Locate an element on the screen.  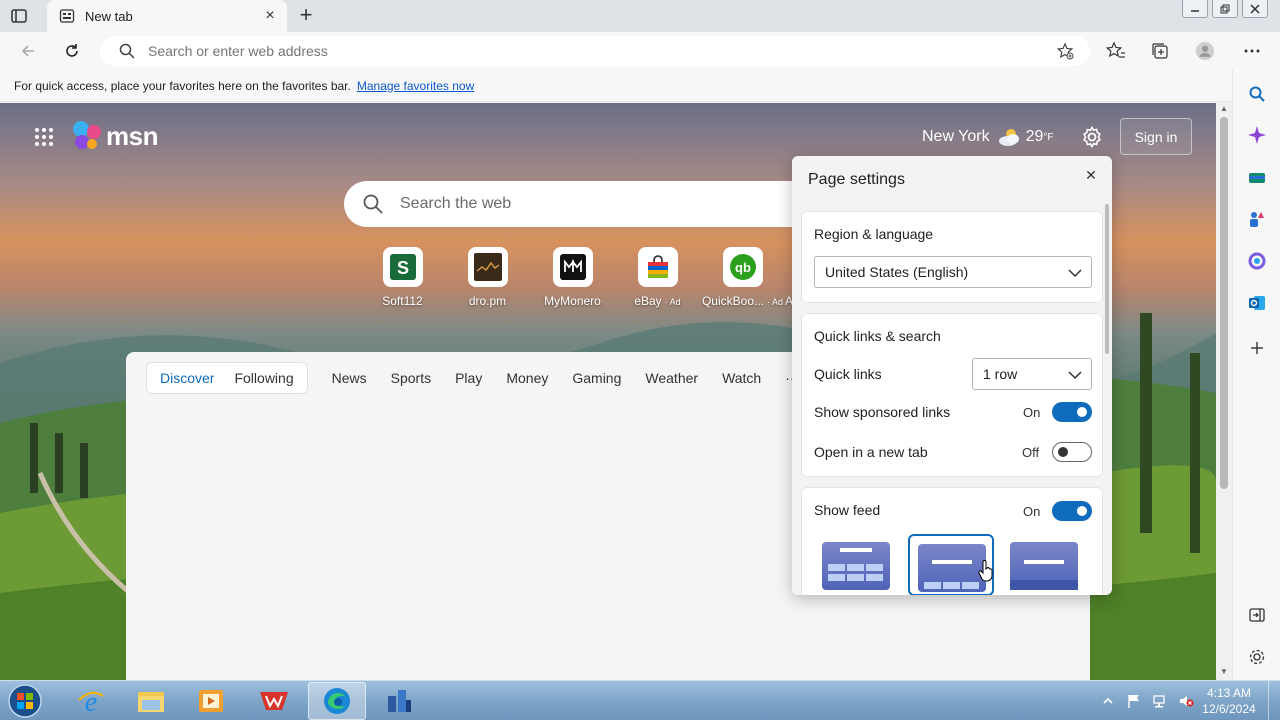
quick-link-dropm: dro.pm is located at coordinates (487, 277).